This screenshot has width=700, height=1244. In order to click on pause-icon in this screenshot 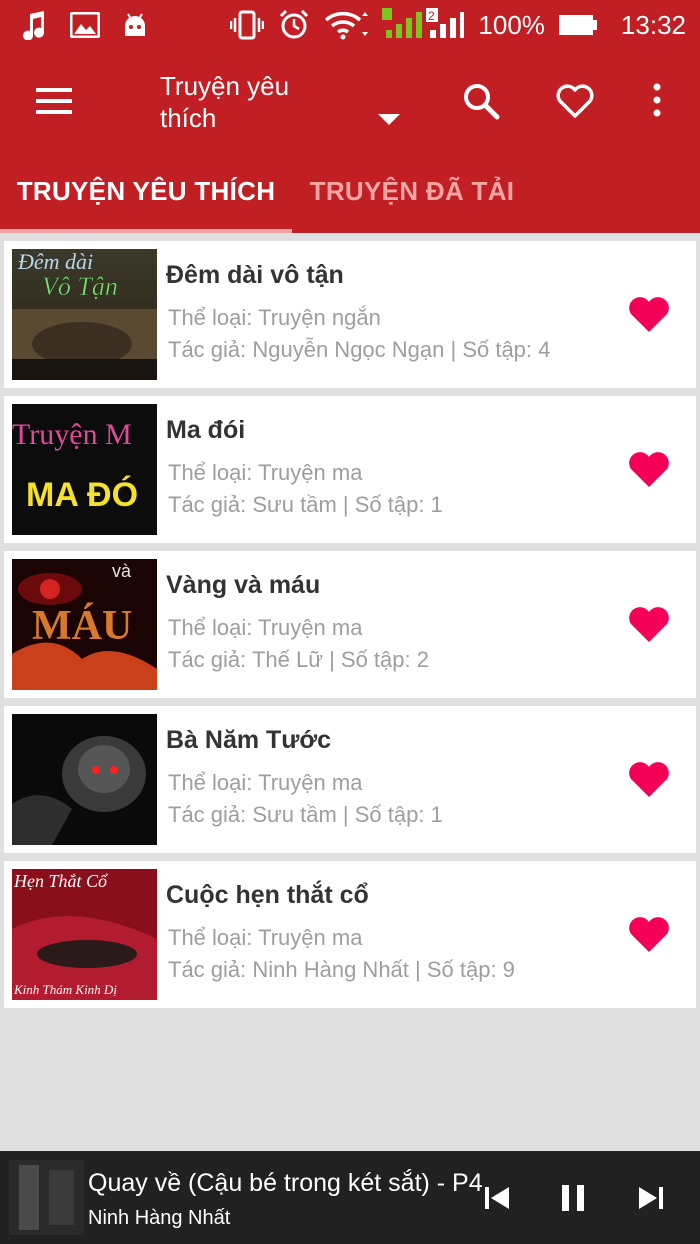, I will do `click(573, 1198)`.